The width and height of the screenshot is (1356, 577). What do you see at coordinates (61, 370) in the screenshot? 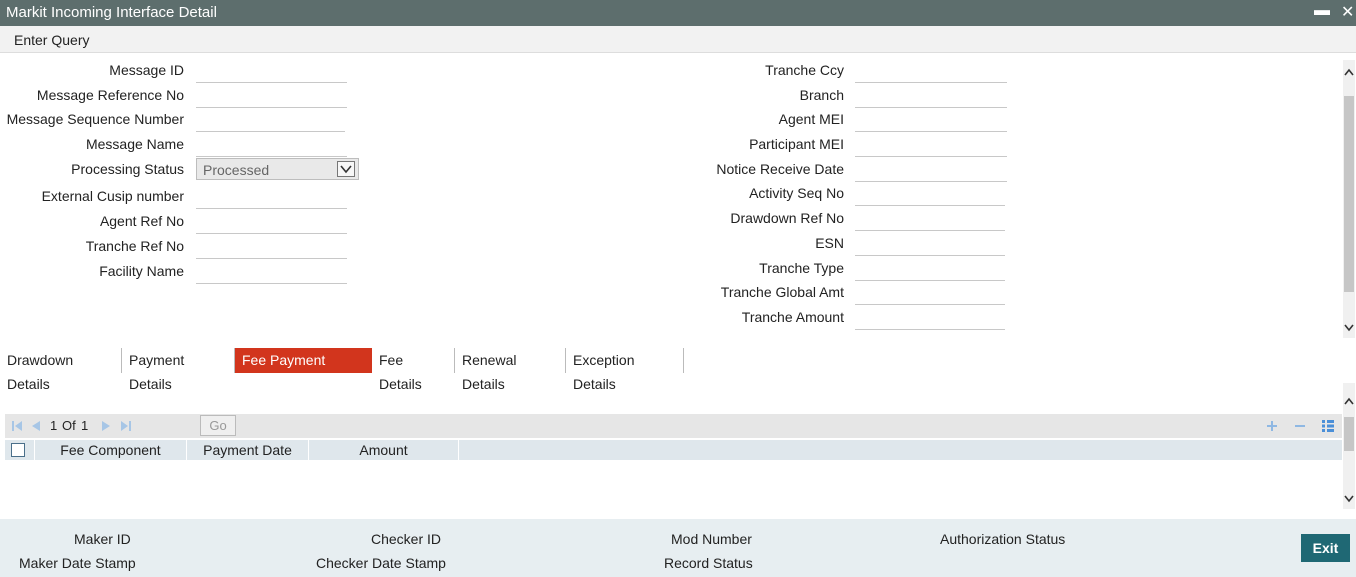
I see `tab-drawdown-details: Drawdown Details` at bounding box center [61, 370].